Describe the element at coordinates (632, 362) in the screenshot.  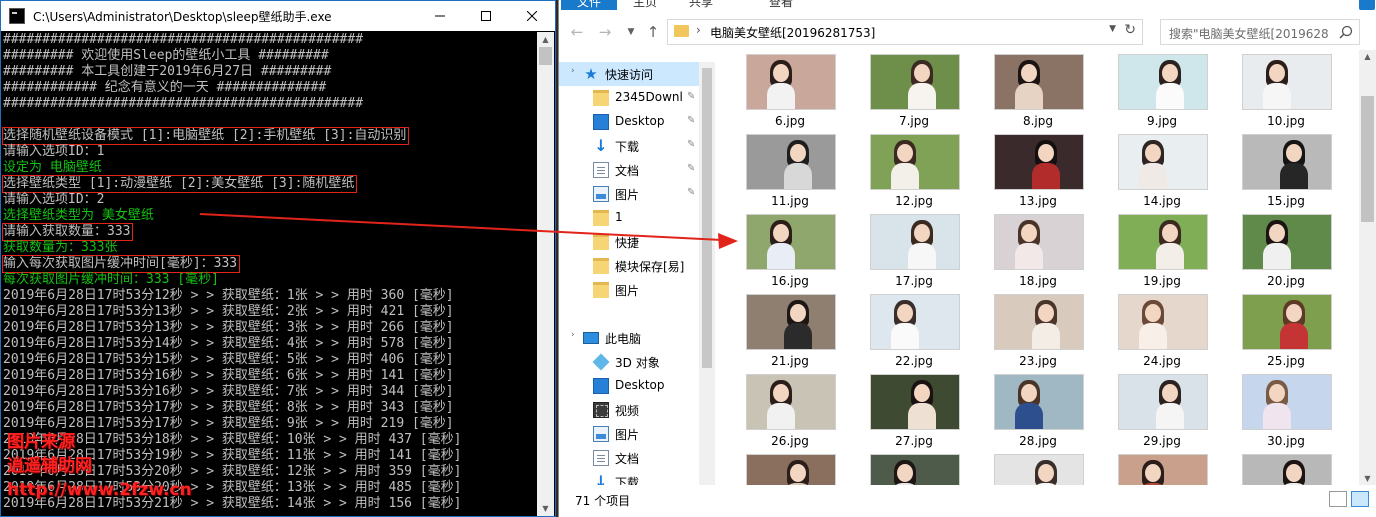
I see `sidebar-item: 3D 对象` at that location.